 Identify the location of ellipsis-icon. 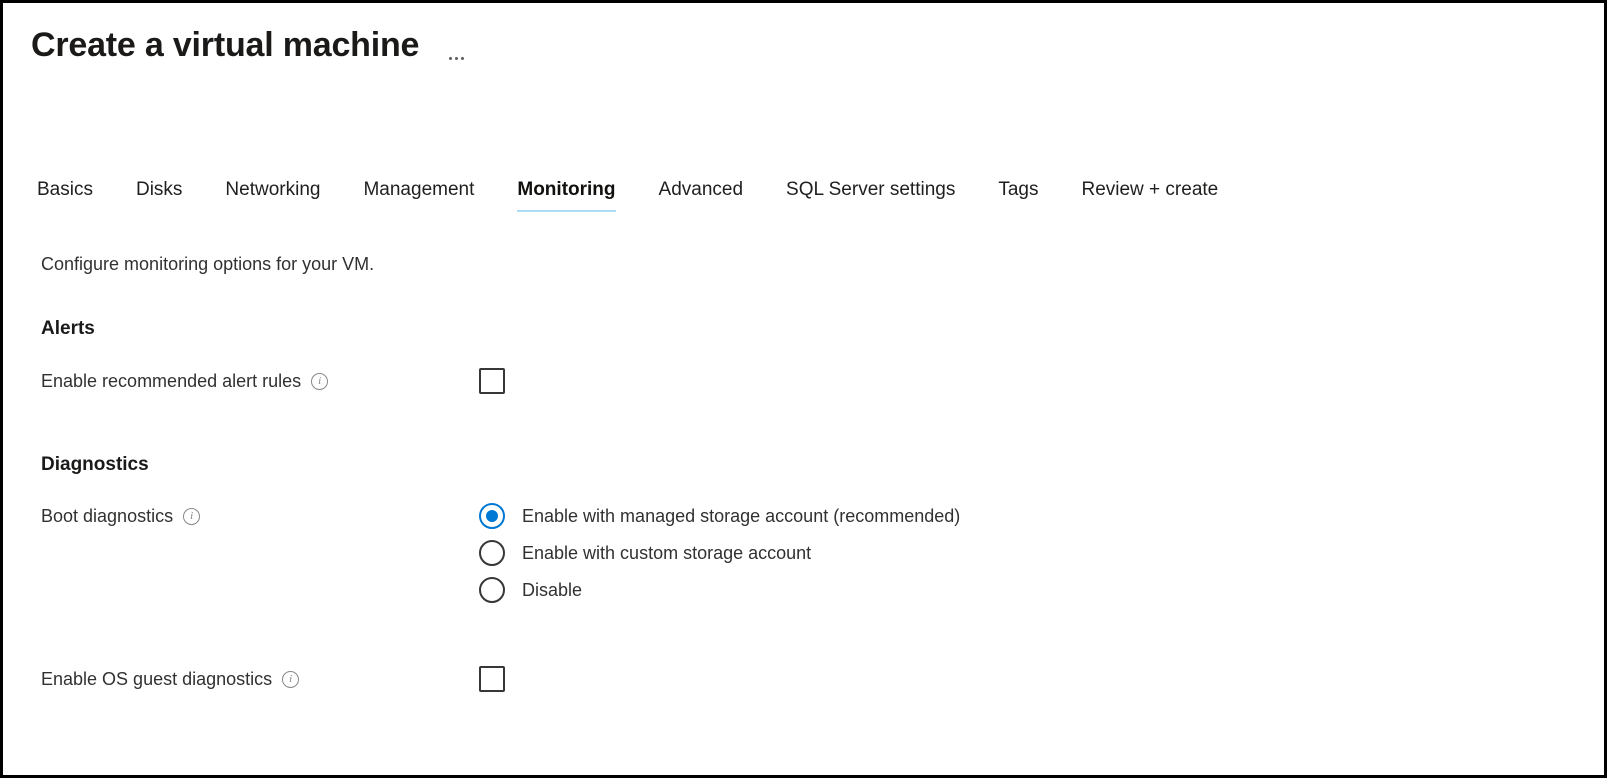
(456, 54).